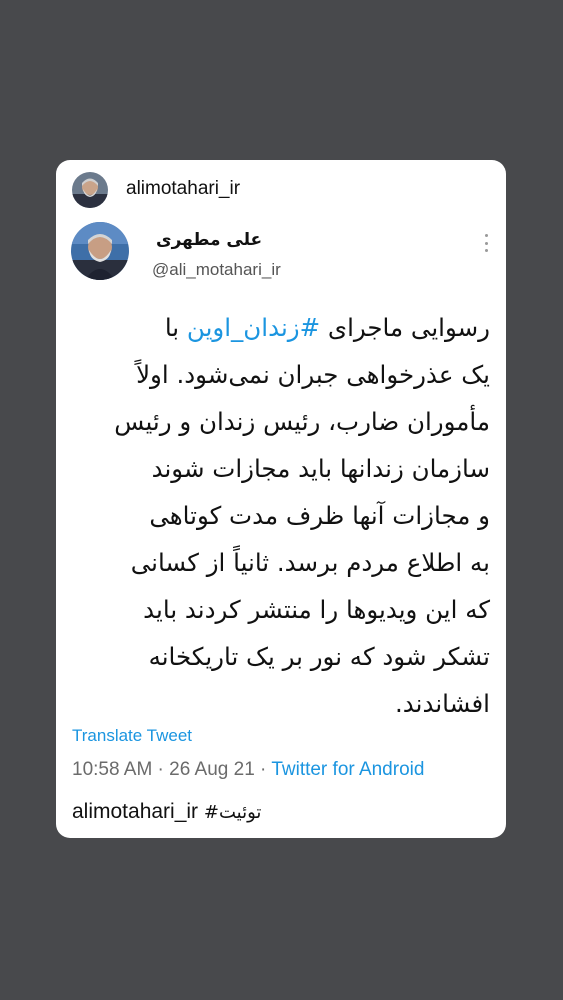  I want to click on top-username: alimotahari_ir, so click(183, 189).